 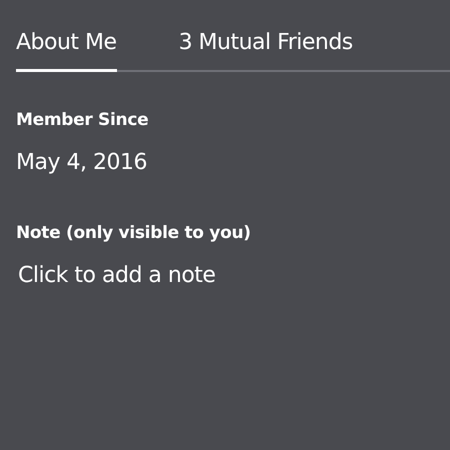 What do you see at coordinates (82, 162) in the screenshot?
I see `member-since-date: May 4, 2016` at bounding box center [82, 162].